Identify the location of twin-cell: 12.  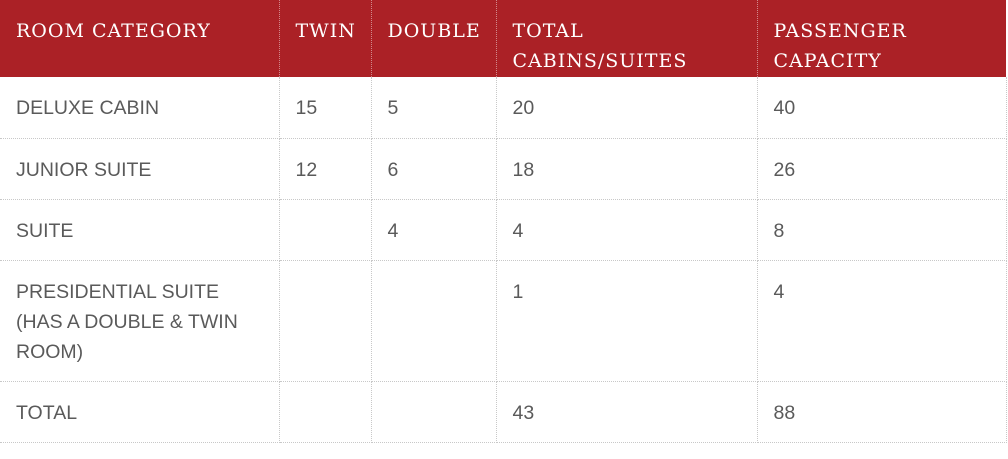
(325, 169).